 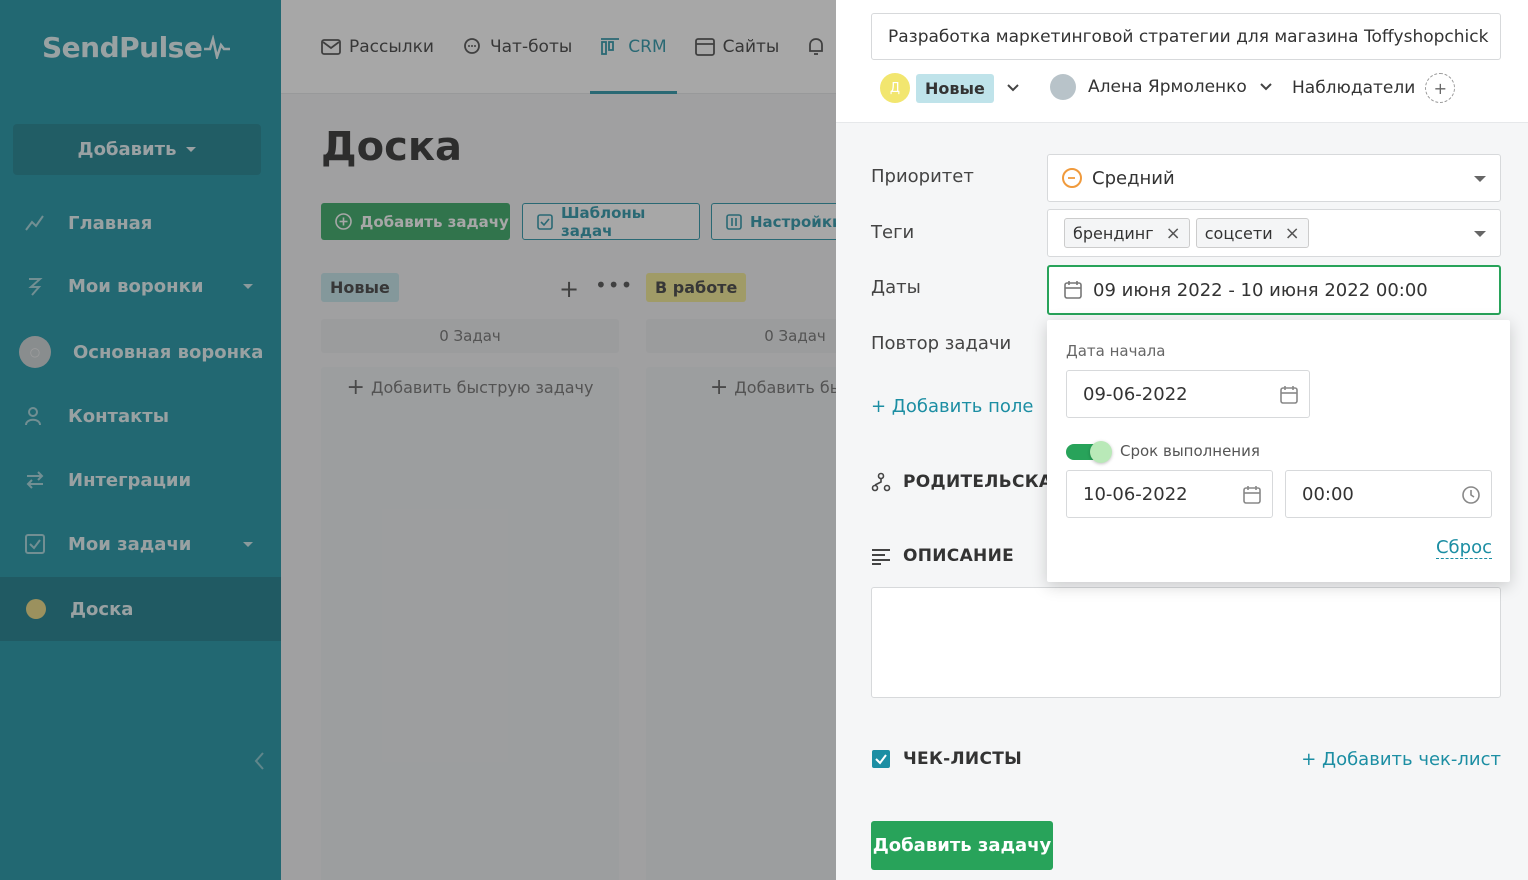 I want to click on description-section: ОПИСАНИЕ, so click(x=942, y=556).